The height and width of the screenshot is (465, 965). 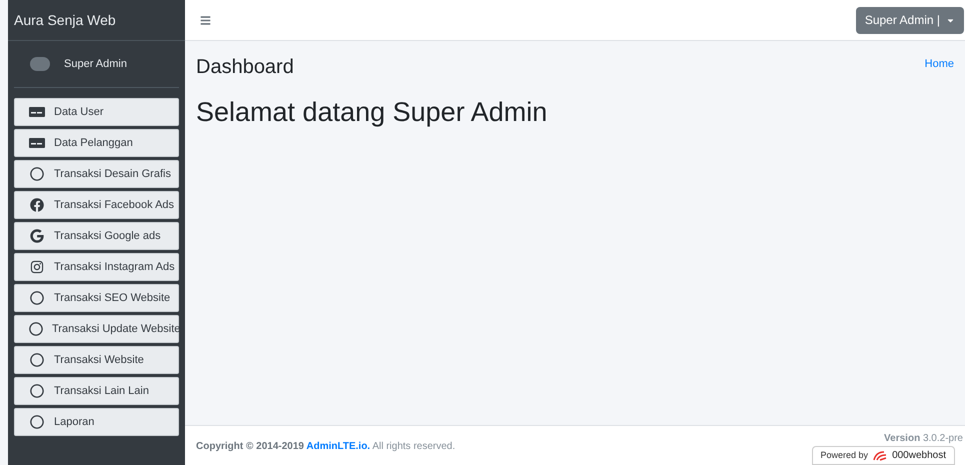 What do you see at coordinates (96, 143) in the screenshot?
I see `sidebar-item: Data Pelanggan` at bounding box center [96, 143].